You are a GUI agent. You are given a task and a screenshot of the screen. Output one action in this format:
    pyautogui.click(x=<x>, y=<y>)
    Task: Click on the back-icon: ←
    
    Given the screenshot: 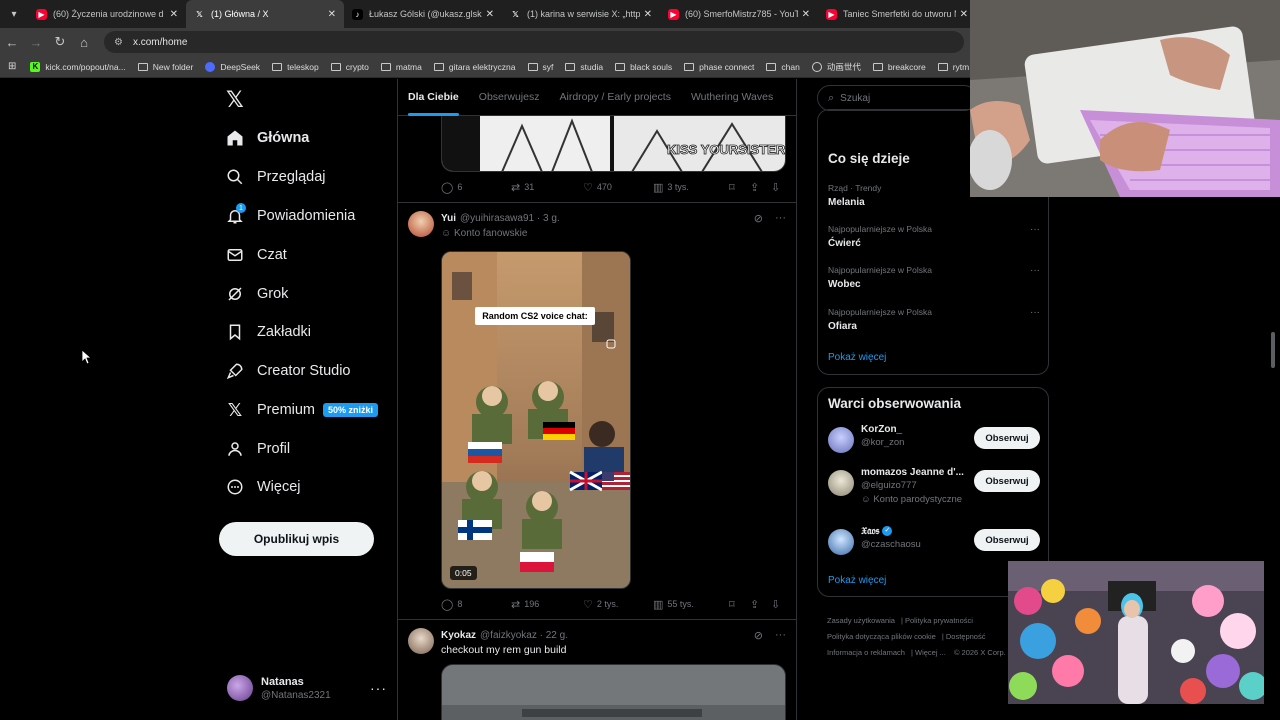 What is the action you would take?
    pyautogui.click(x=12, y=42)
    